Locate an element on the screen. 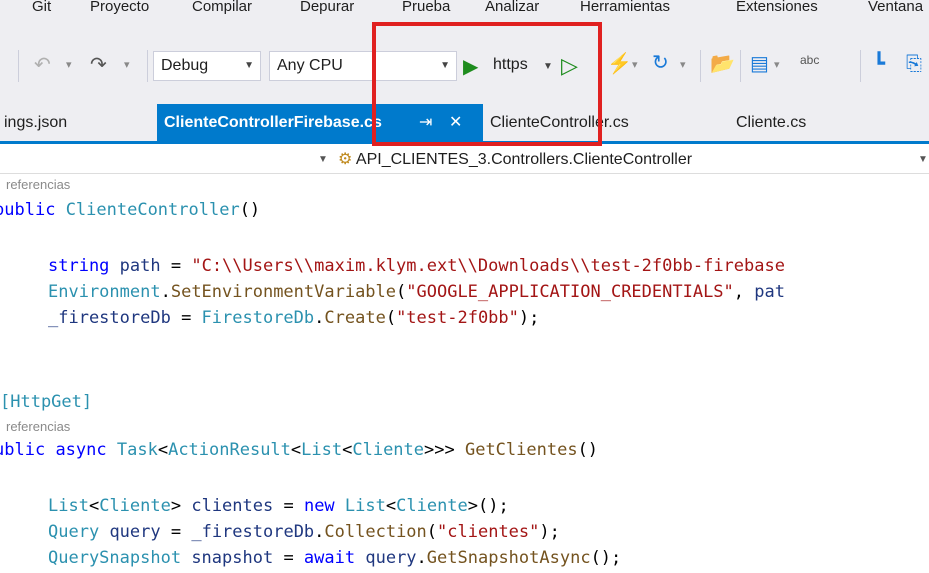  tab-label: Cliente.cs is located at coordinates (771, 122).